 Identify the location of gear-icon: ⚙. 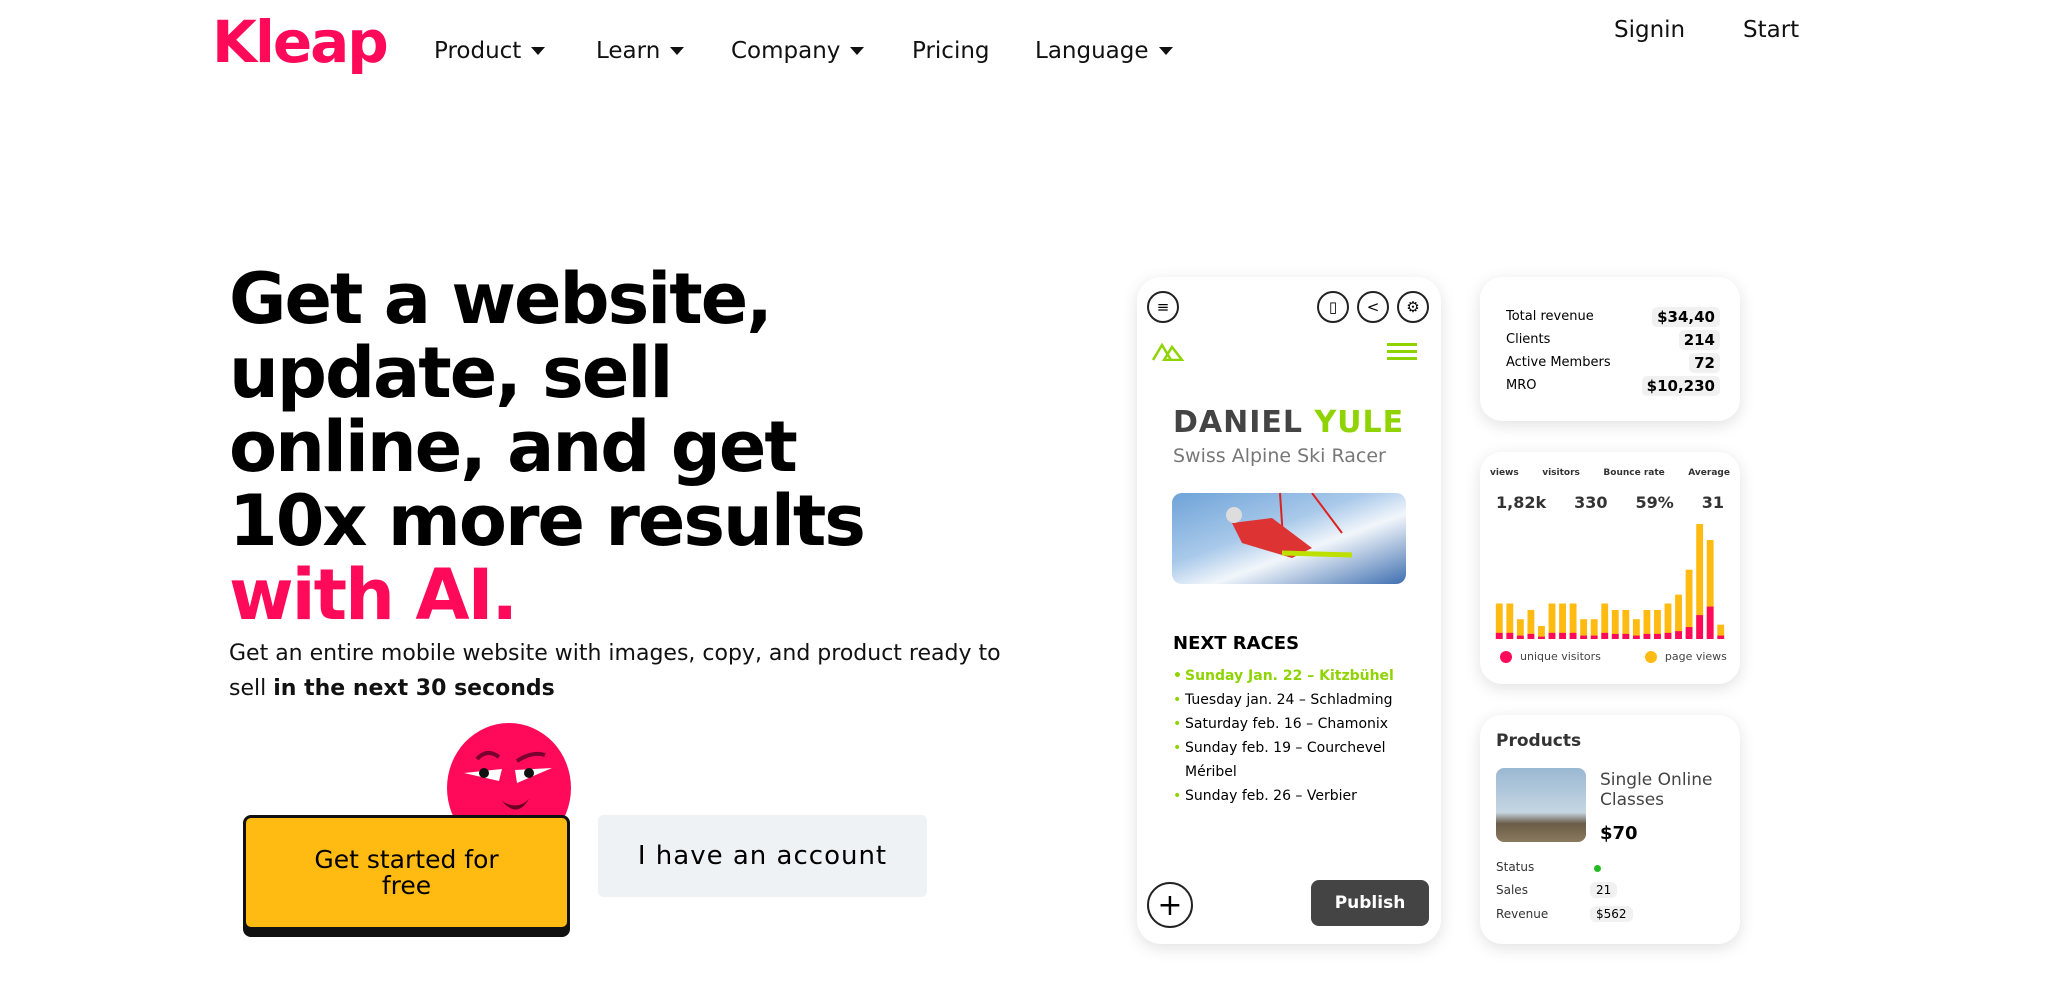
(1413, 307).